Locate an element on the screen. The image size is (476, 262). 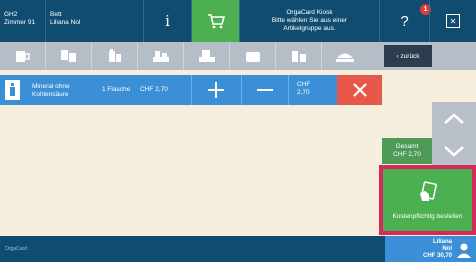
chevron-down-icon is located at coordinates (454, 151).